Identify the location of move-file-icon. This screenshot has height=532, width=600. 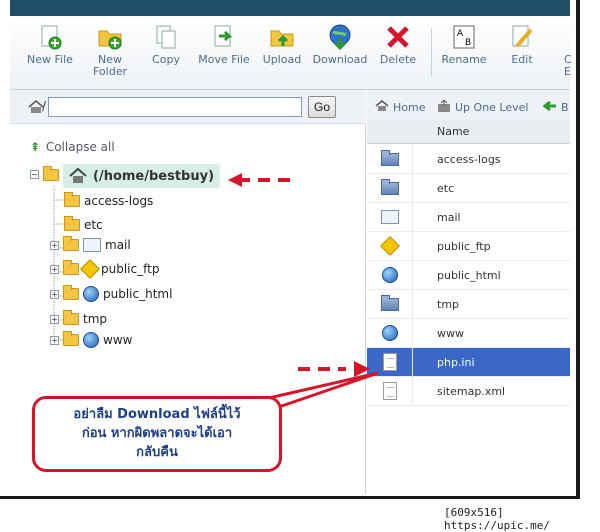
(224, 37).